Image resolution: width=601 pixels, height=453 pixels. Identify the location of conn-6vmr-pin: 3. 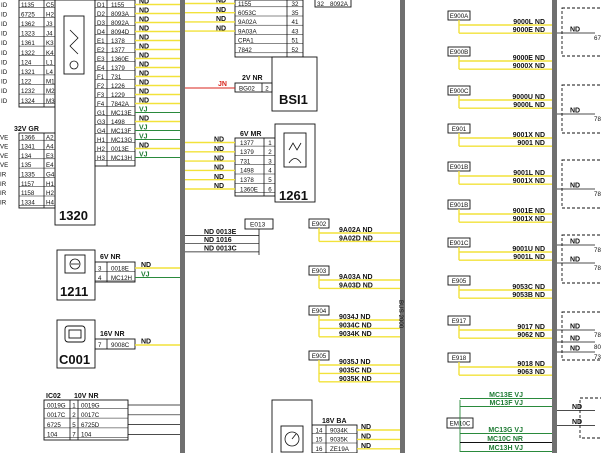
(270, 161).